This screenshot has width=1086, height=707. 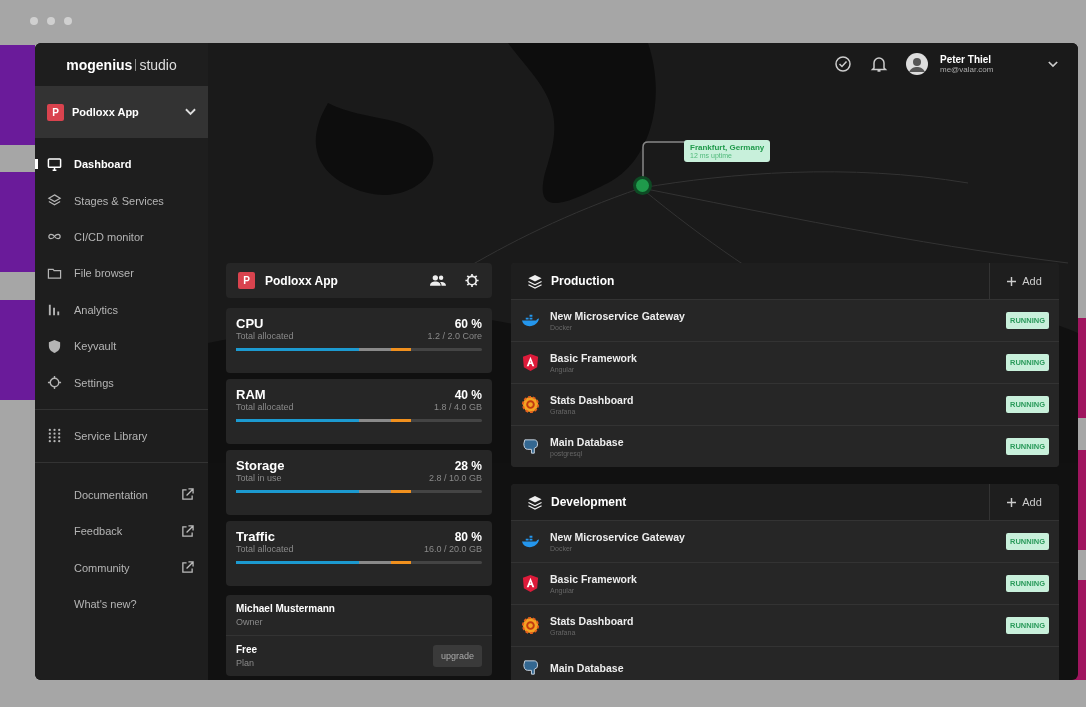 I want to click on metric-name: Traffic, so click(x=255, y=536).